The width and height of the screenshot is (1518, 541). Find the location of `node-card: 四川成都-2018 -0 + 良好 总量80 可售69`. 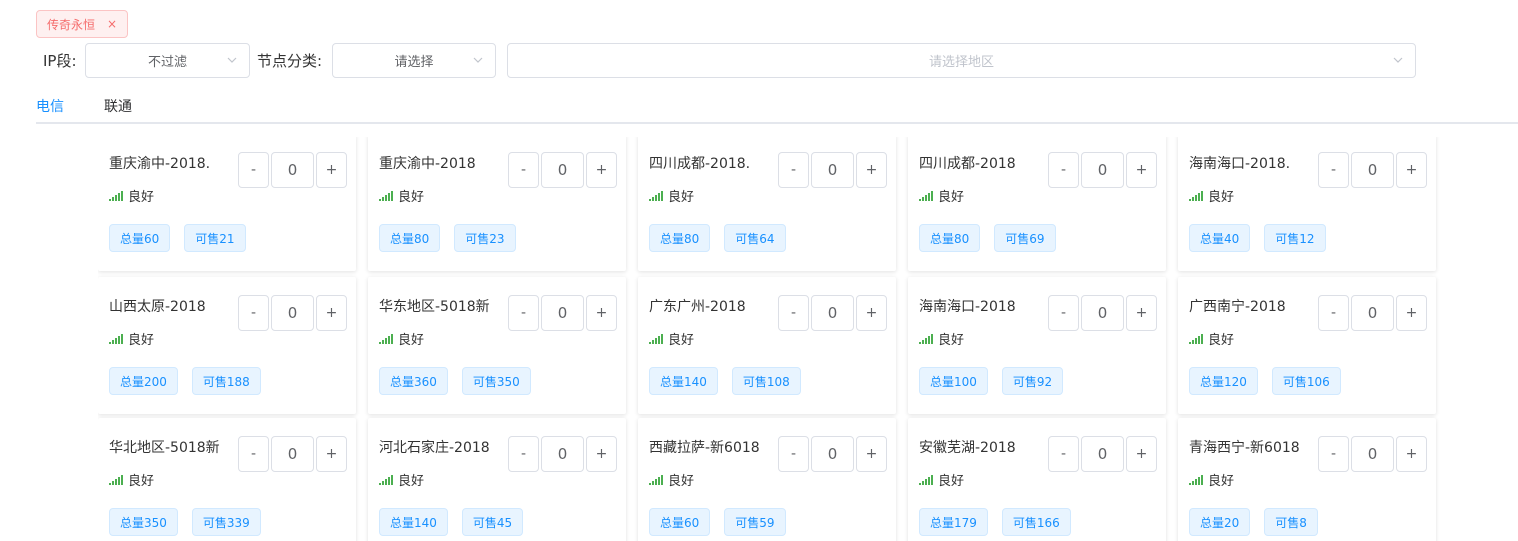

node-card: 四川成都-2018 -0 + 良好 总量80 可售69 is located at coordinates (1037, 204).